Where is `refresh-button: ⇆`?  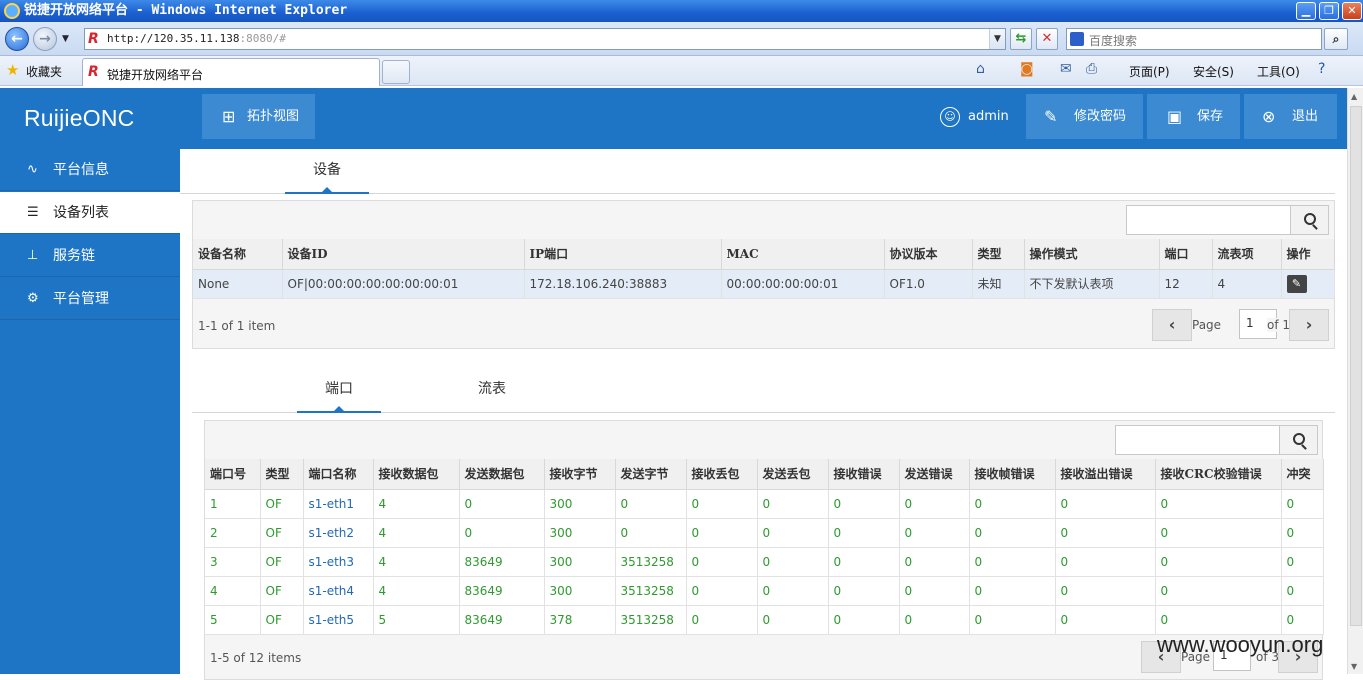 refresh-button: ⇆ is located at coordinates (1021, 39).